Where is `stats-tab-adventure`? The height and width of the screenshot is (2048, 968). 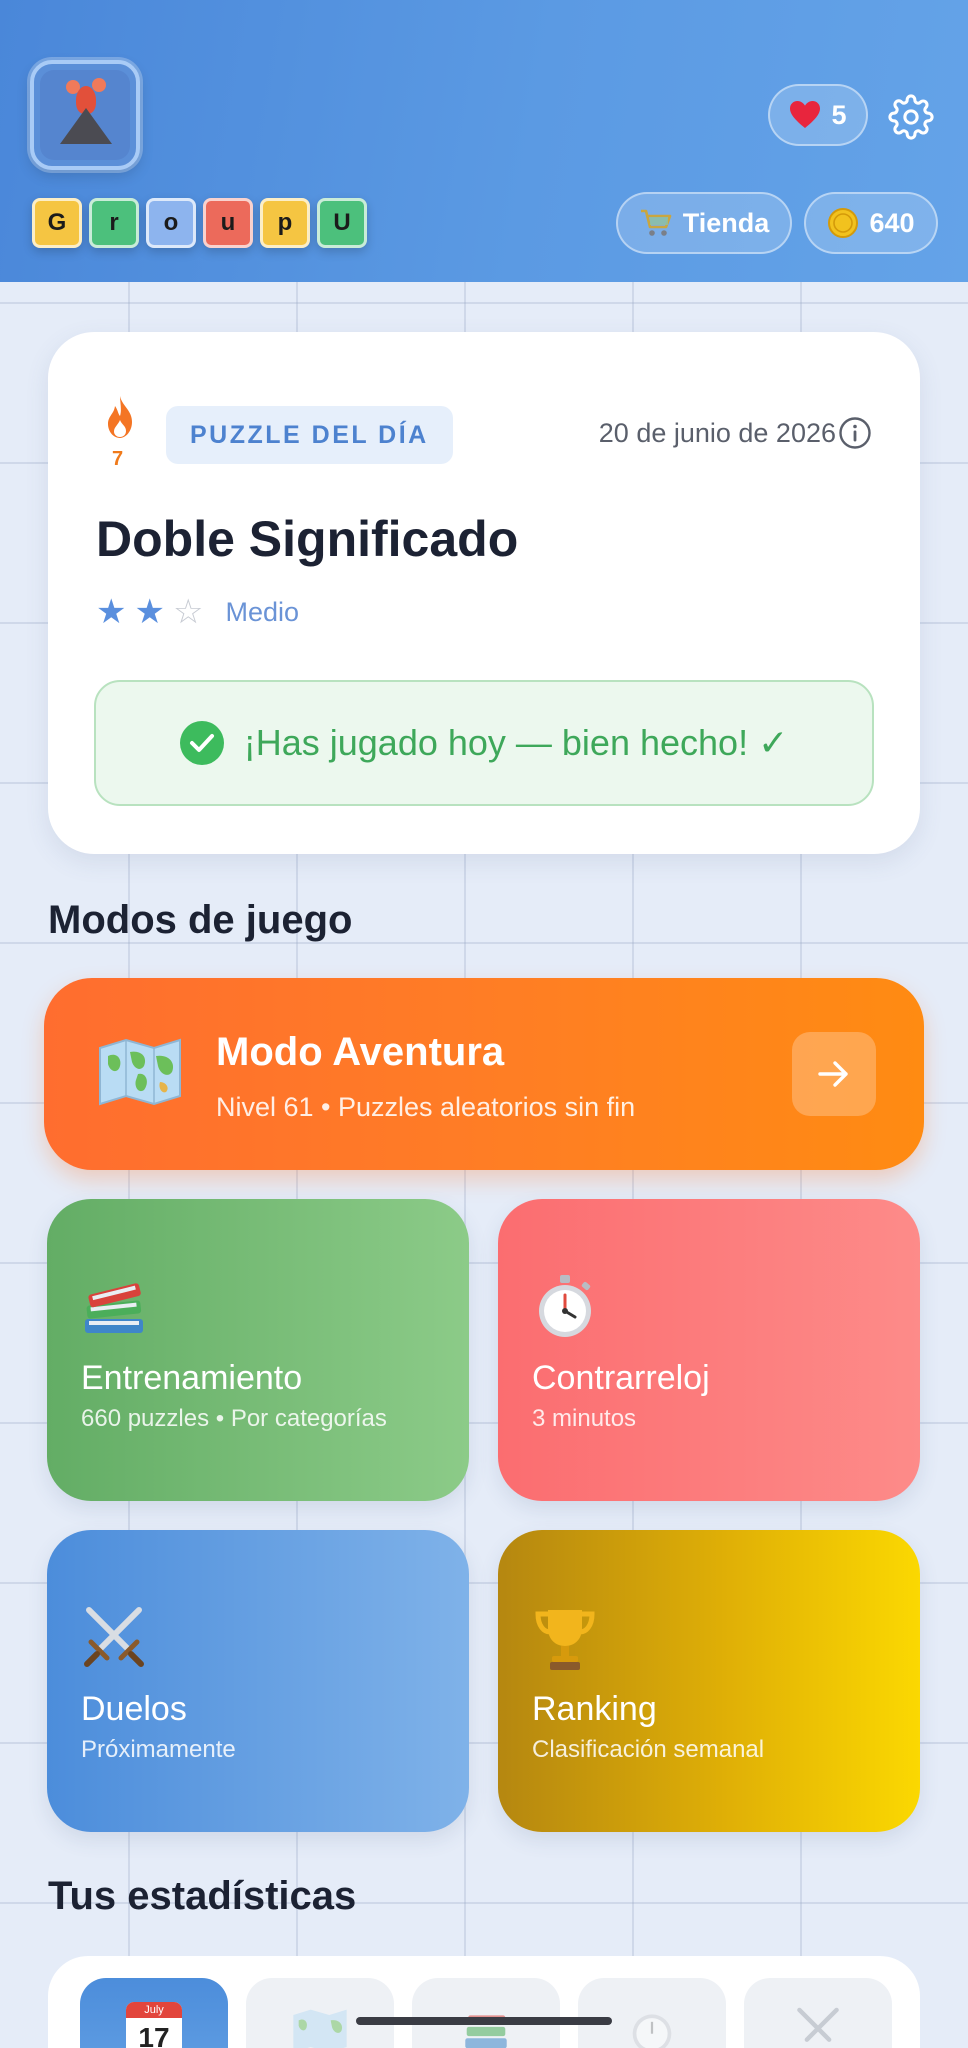 stats-tab-adventure is located at coordinates (320, 2013).